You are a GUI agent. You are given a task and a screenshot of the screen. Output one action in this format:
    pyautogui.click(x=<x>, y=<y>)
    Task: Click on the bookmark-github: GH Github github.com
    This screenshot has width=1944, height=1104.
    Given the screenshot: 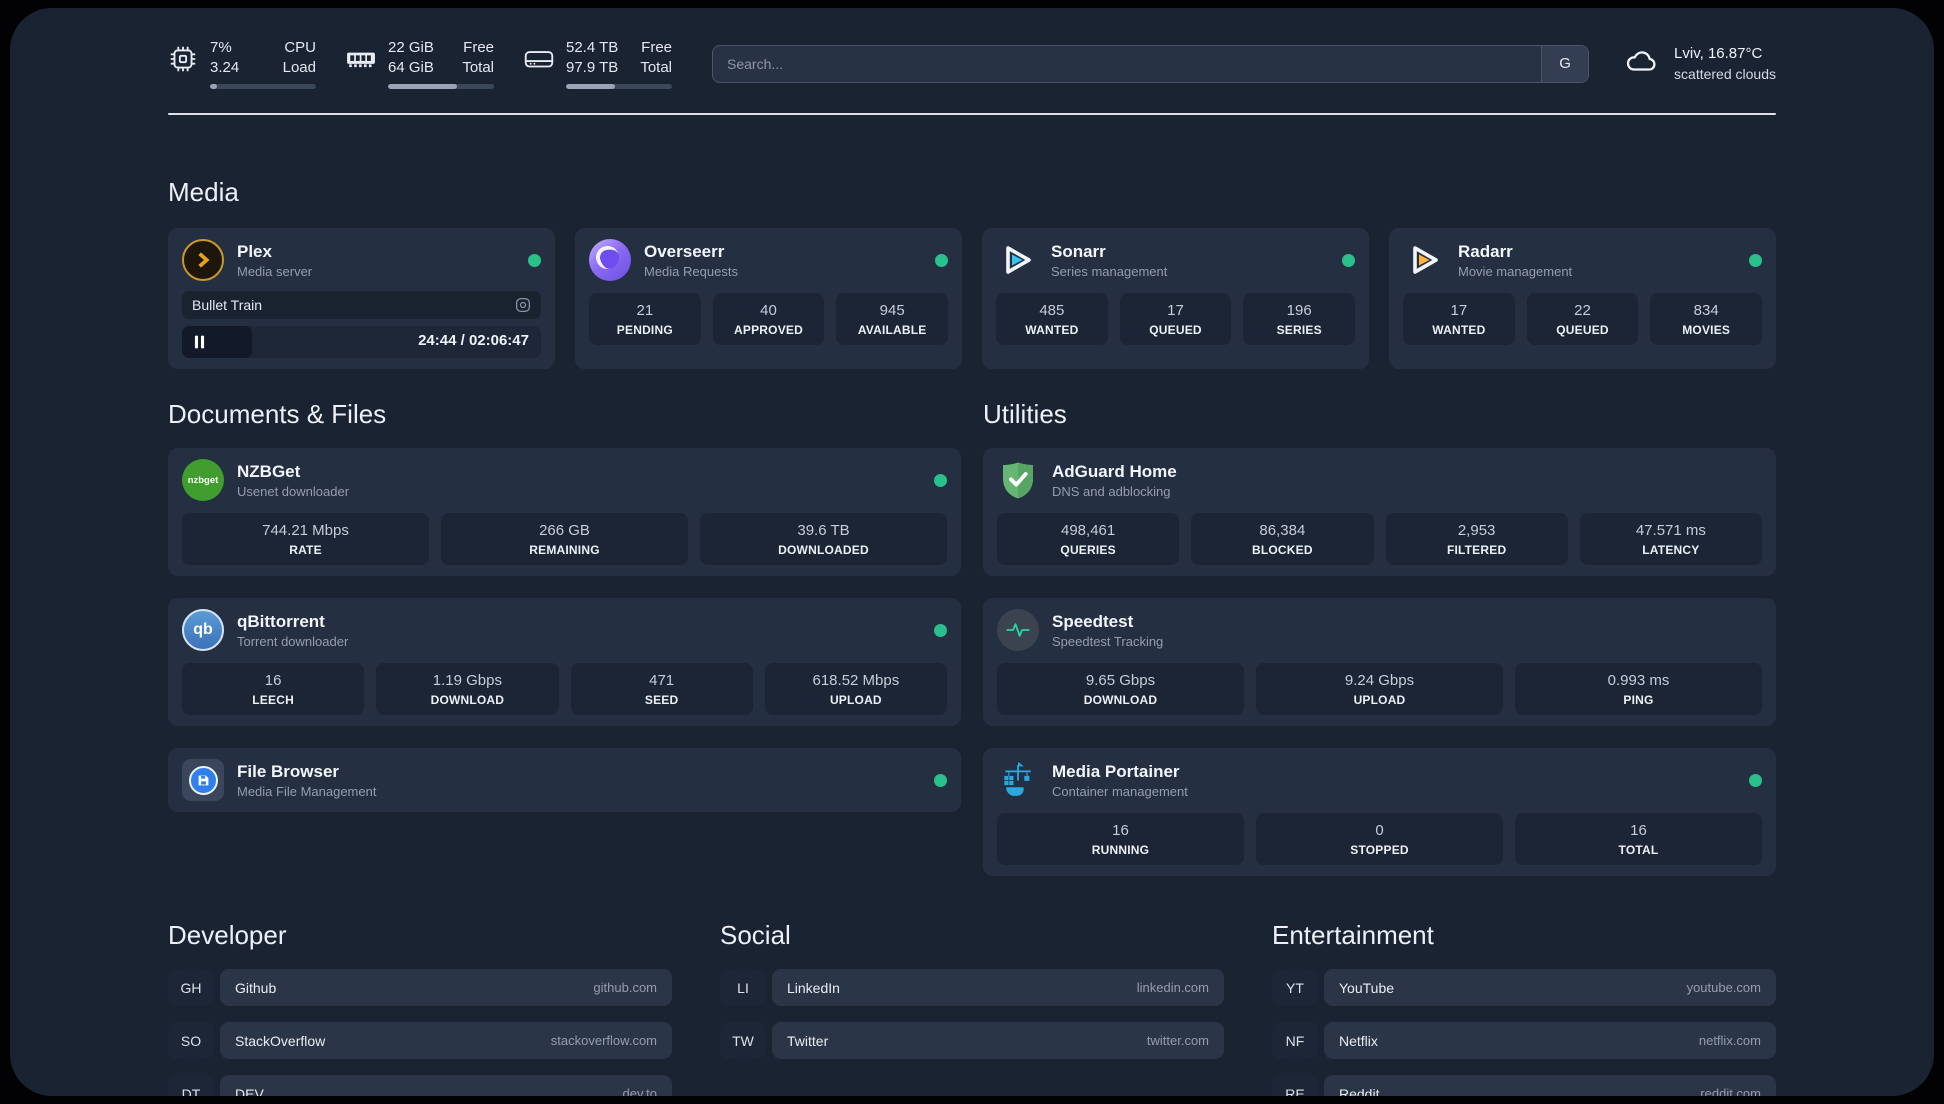 What is the action you would take?
    pyautogui.click(x=420, y=987)
    